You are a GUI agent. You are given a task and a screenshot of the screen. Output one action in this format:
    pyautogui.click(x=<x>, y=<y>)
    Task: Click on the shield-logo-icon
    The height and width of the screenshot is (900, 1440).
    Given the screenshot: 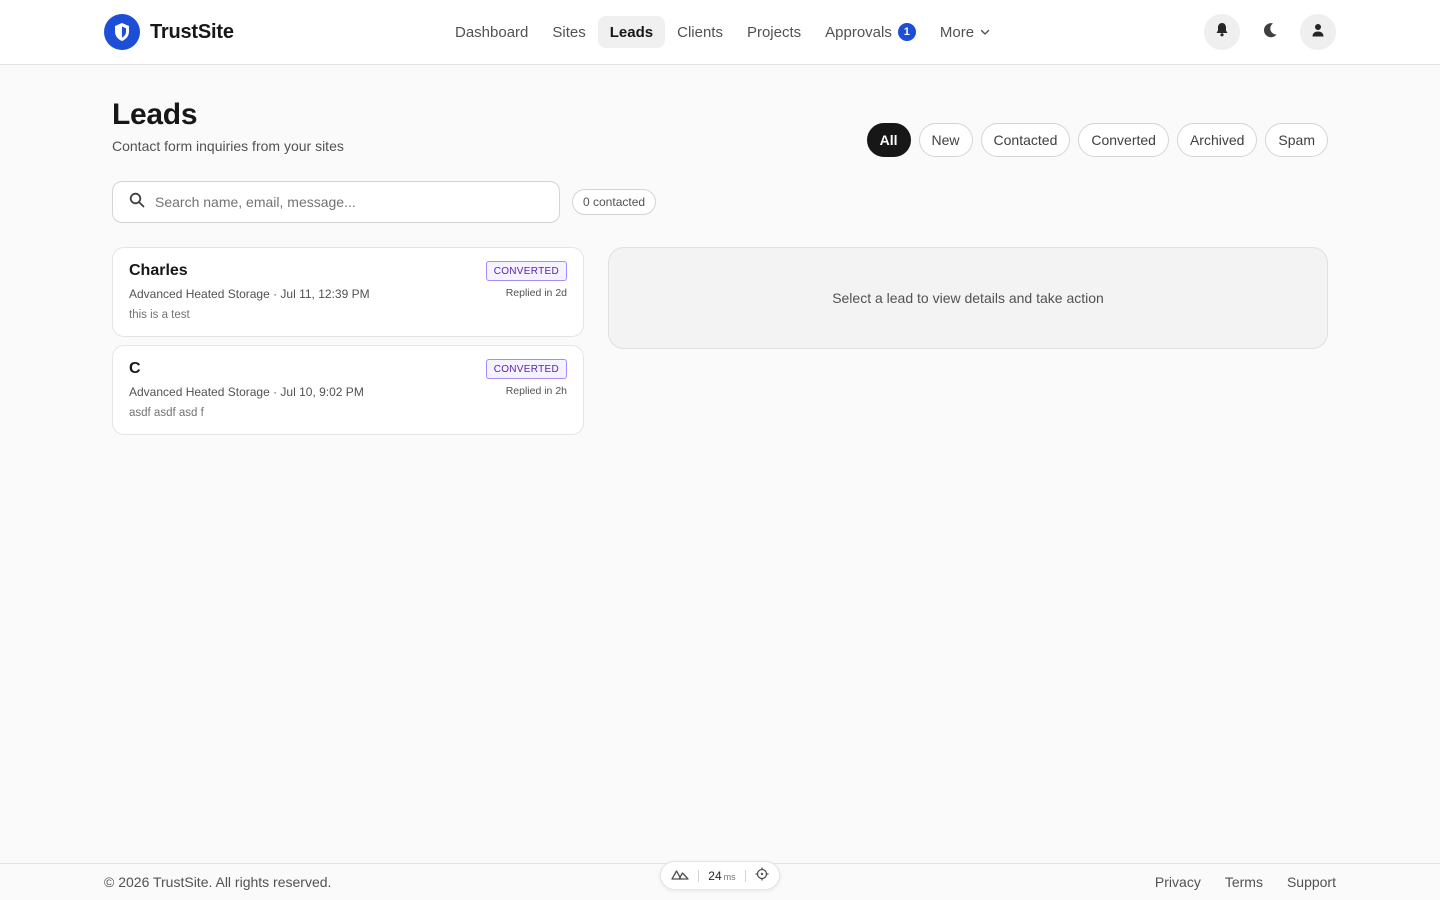 What is the action you would take?
    pyautogui.click(x=122, y=32)
    